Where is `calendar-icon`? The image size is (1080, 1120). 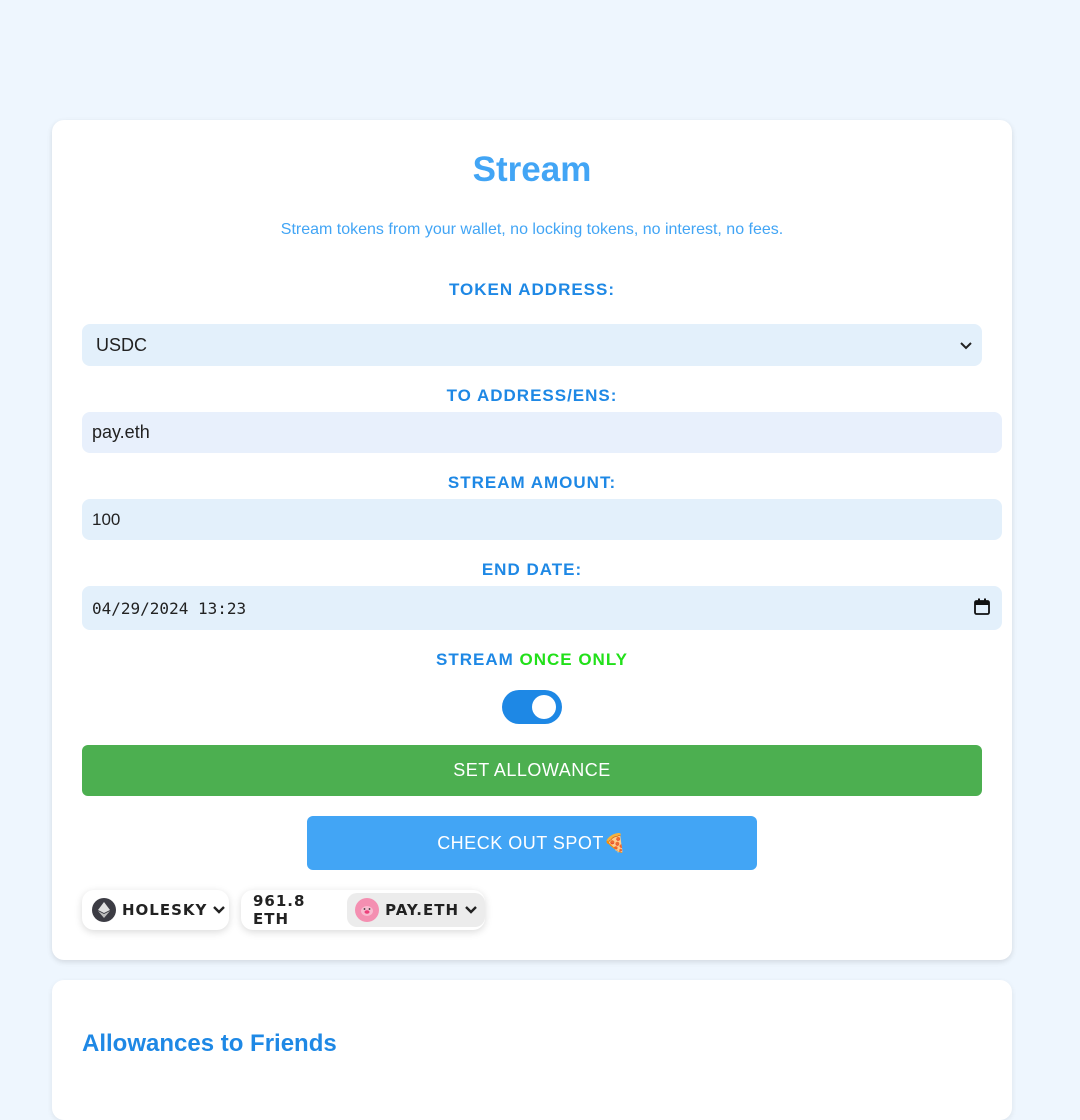 calendar-icon is located at coordinates (982, 608).